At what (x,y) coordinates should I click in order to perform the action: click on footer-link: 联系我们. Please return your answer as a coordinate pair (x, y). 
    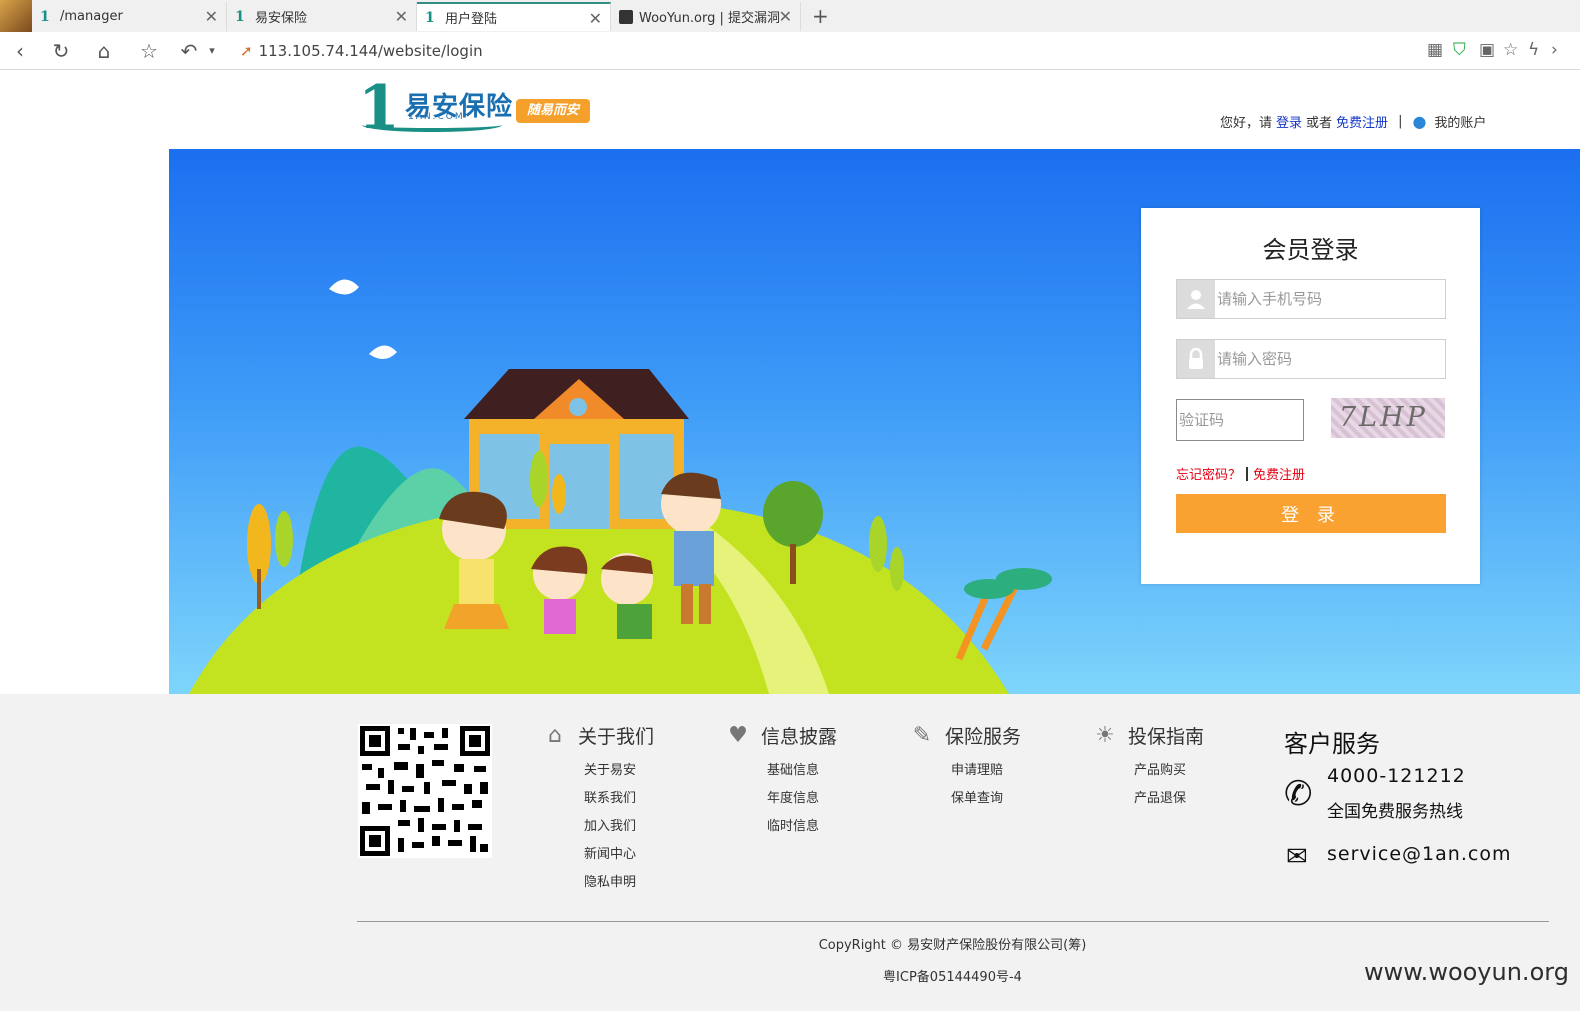
    Looking at the image, I should click on (619, 799).